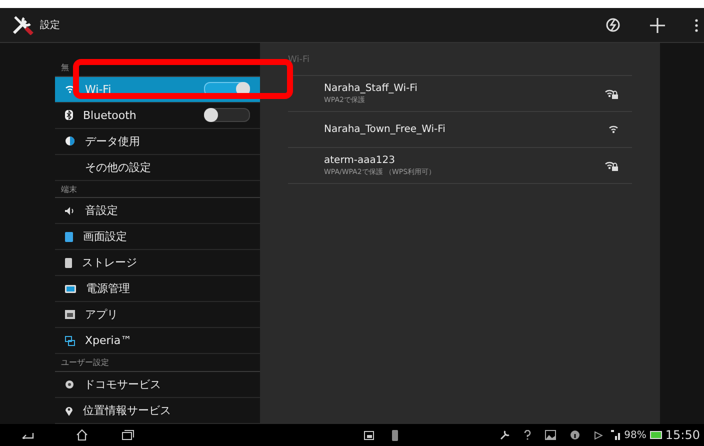  What do you see at coordinates (616, 435) in the screenshot?
I see `signal-icon` at bounding box center [616, 435].